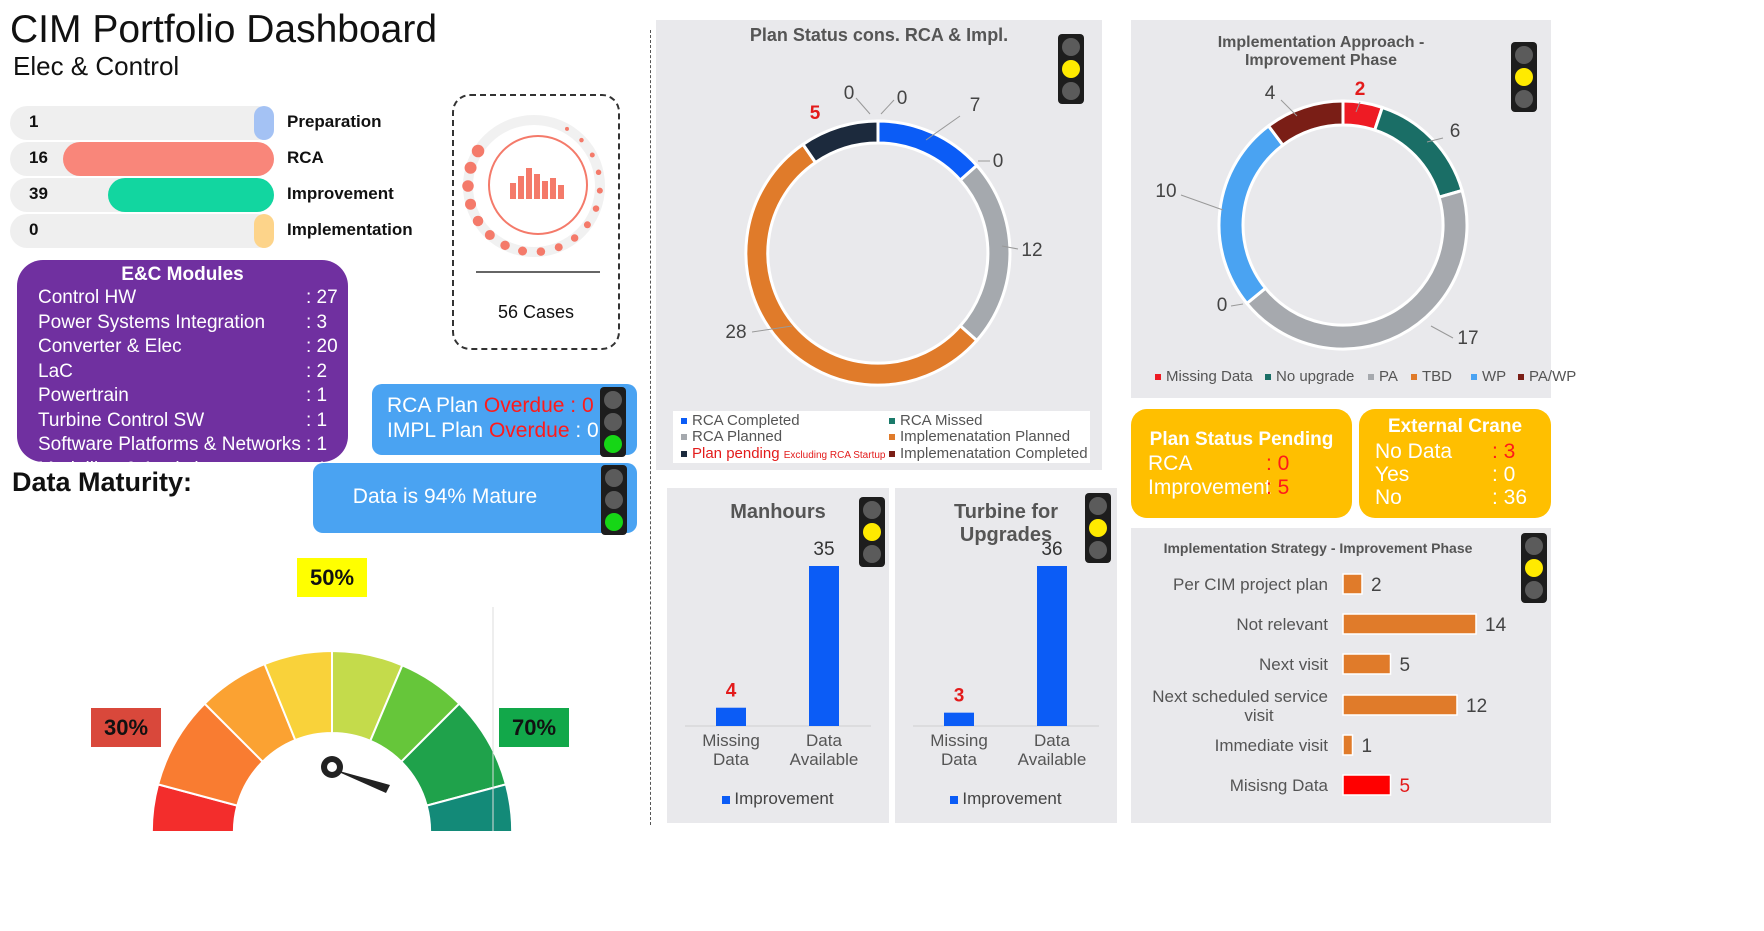  What do you see at coordinates (152, 322) in the screenshot?
I see `module-name: Power Systems Integration` at bounding box center [152, 322].